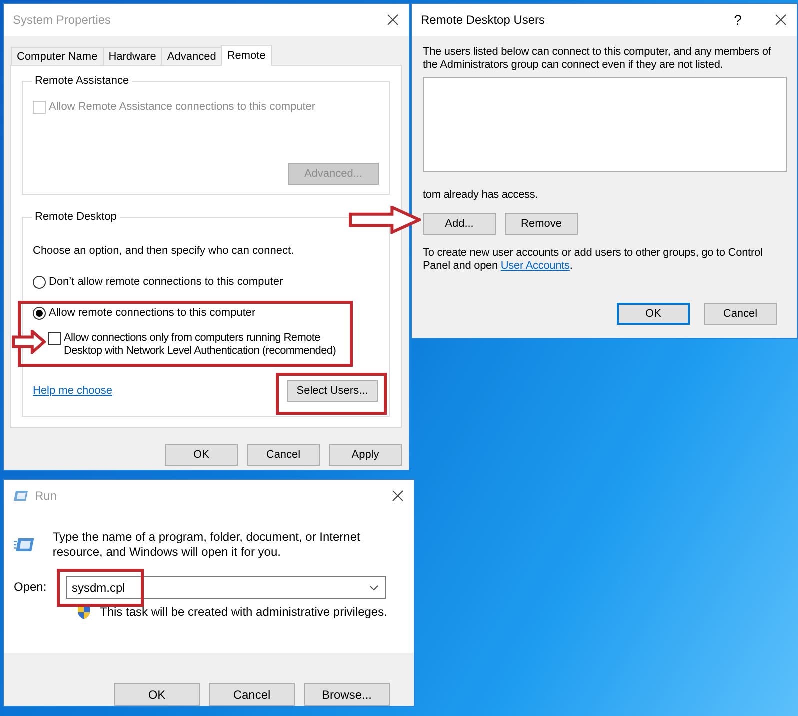  What do you see at coordinates (164, 251) in the screenshot?
I see `instruction-text: Choose an option, and then specify who can connect.` at bounding box center [164, 251].